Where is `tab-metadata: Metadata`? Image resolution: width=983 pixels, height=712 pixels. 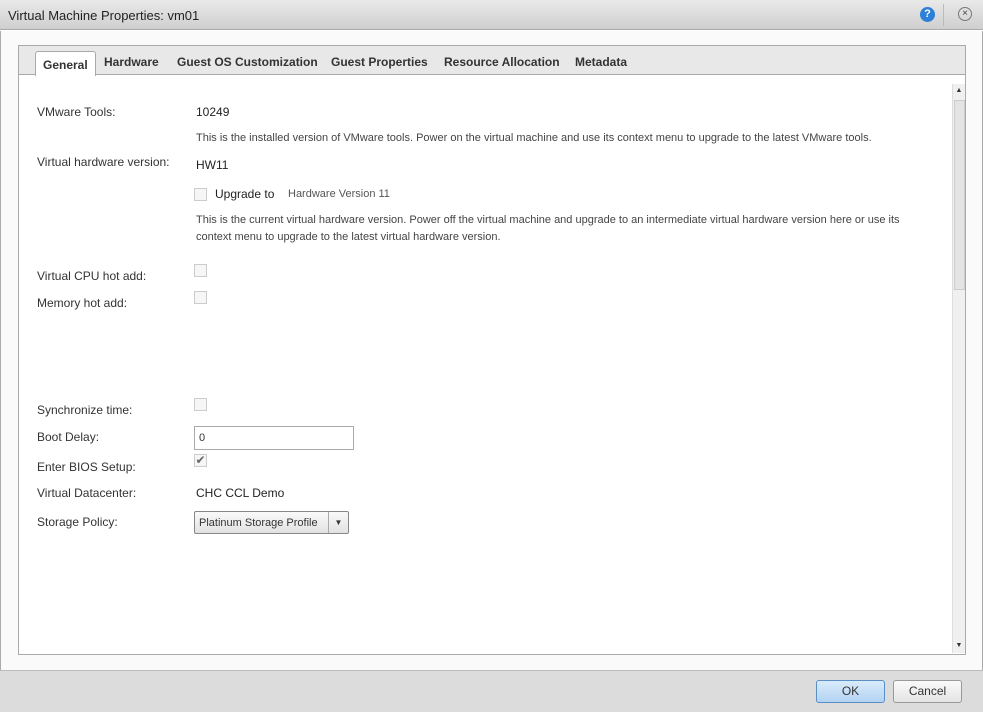 tab-metadata: Metadata is located at coordinates (601, 62).